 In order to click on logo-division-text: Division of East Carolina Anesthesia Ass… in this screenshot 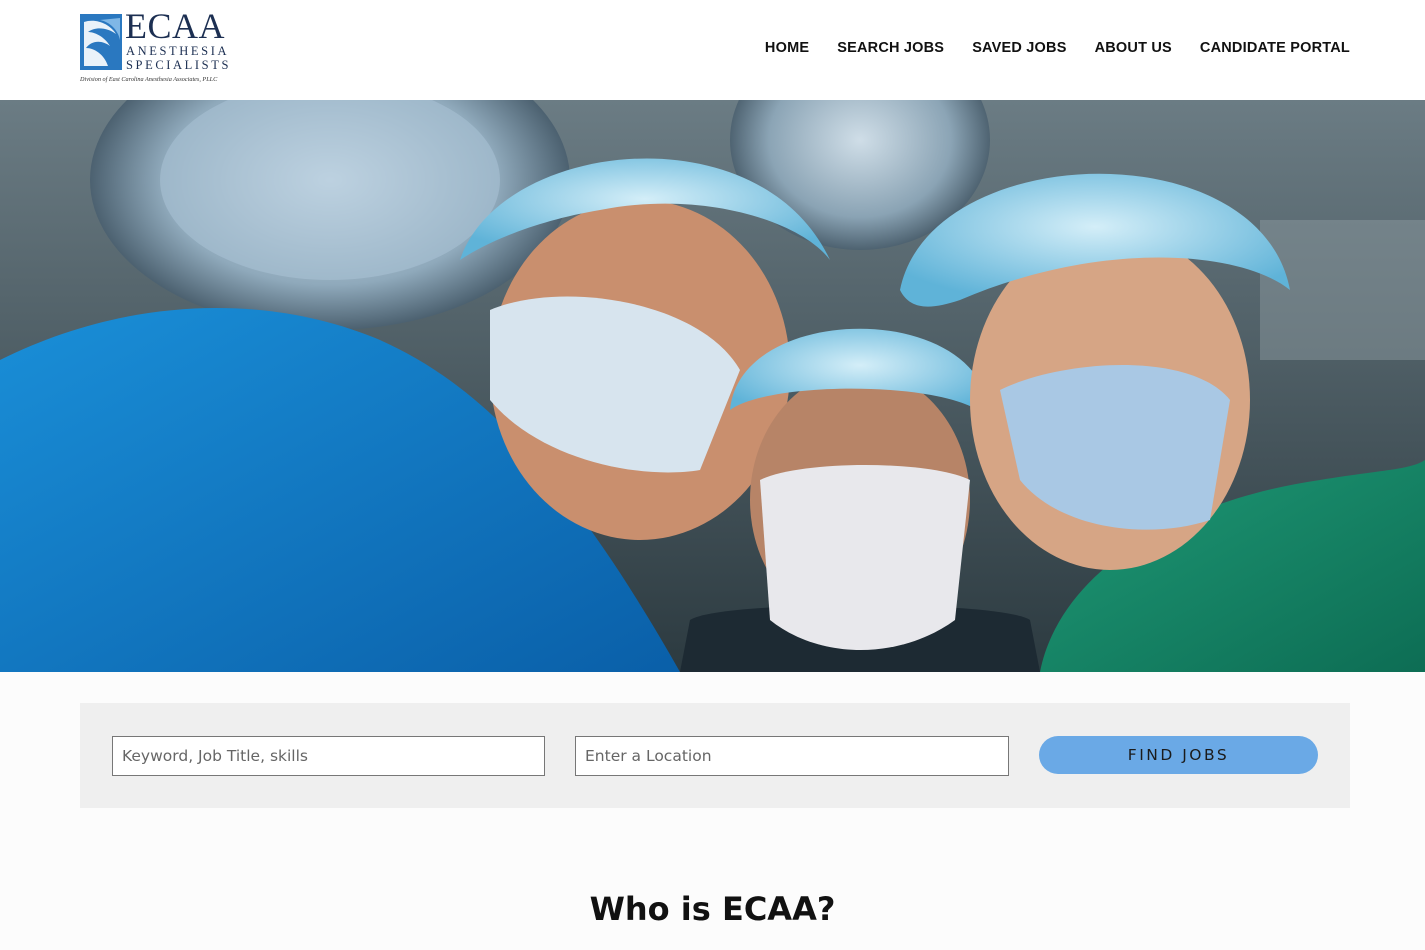, I will do `click(149, 79)`.